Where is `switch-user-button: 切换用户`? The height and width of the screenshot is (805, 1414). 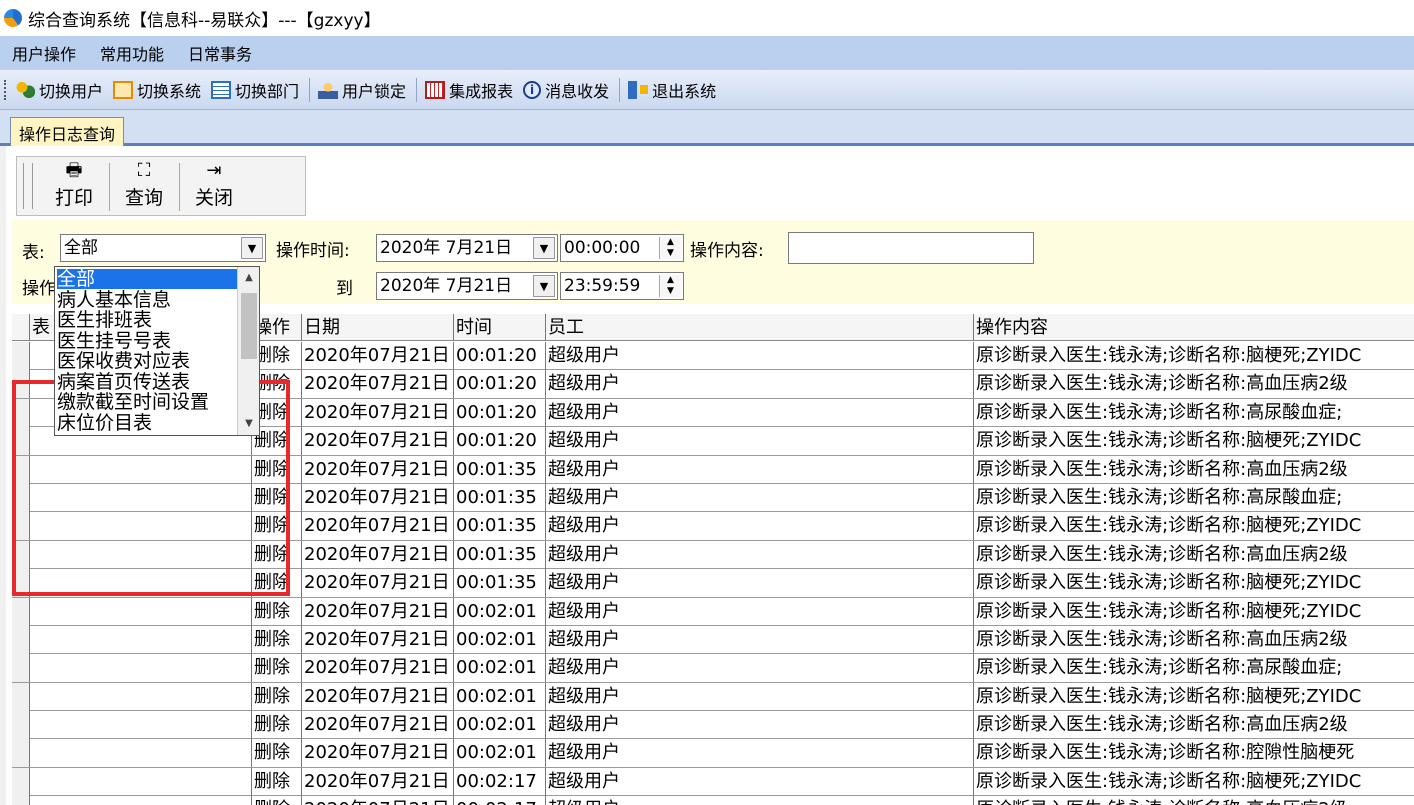
switch-user-button: 切换用户 is located at coordinates (60, 90).